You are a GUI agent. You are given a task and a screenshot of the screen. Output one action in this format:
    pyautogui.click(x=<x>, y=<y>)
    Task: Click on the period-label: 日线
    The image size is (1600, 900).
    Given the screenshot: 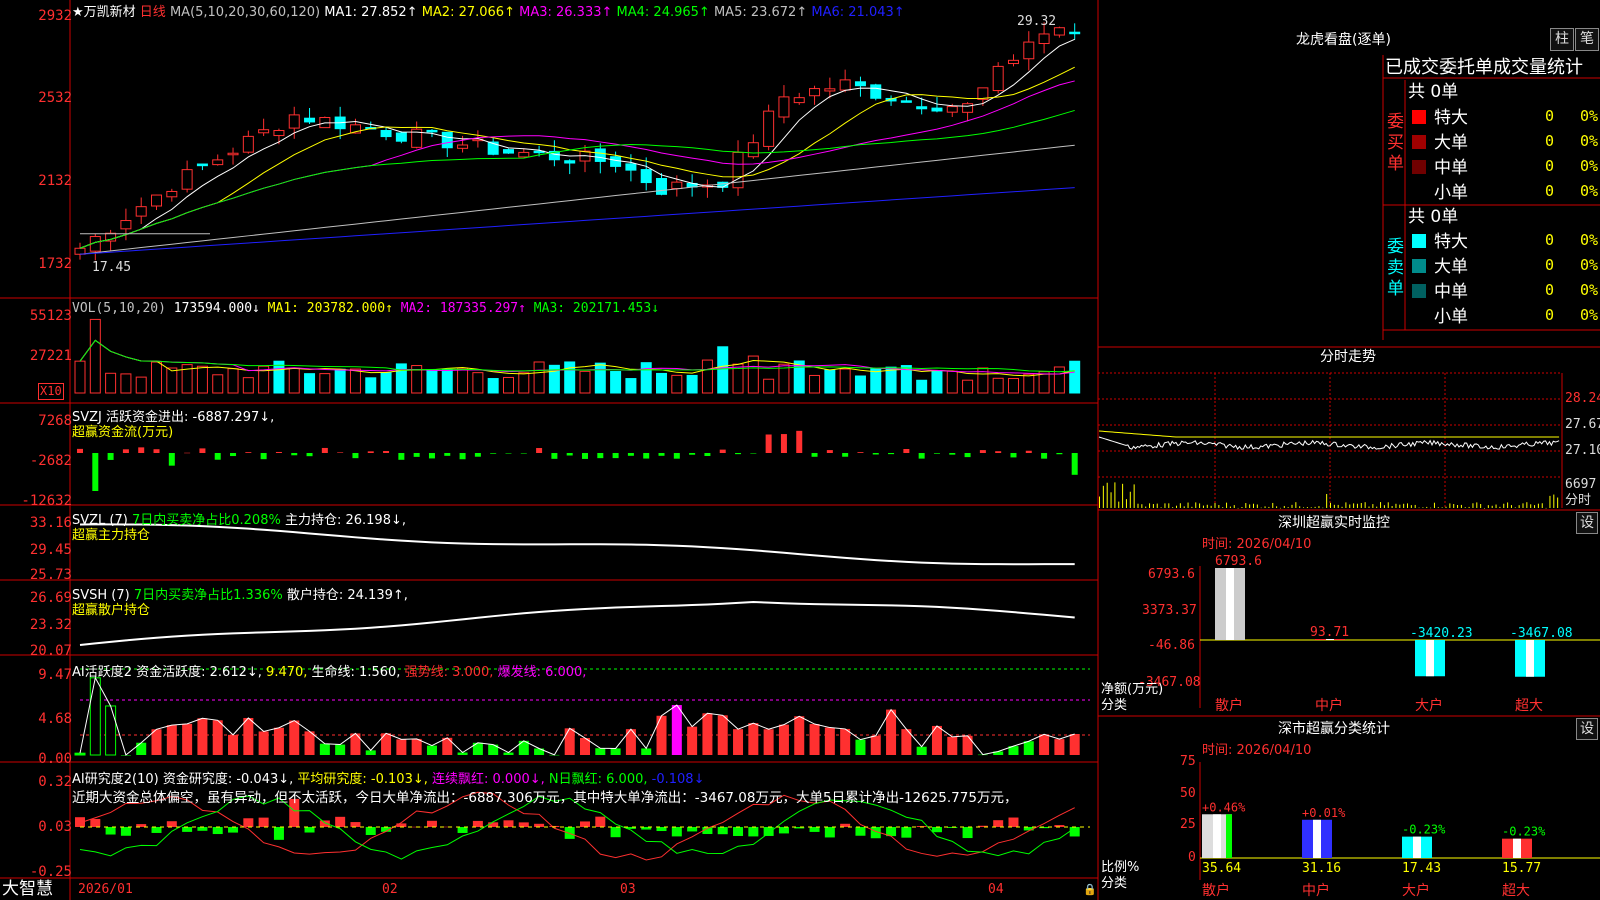 What is the action you would take?
    pyautogui.click(x=153, y=12)
    